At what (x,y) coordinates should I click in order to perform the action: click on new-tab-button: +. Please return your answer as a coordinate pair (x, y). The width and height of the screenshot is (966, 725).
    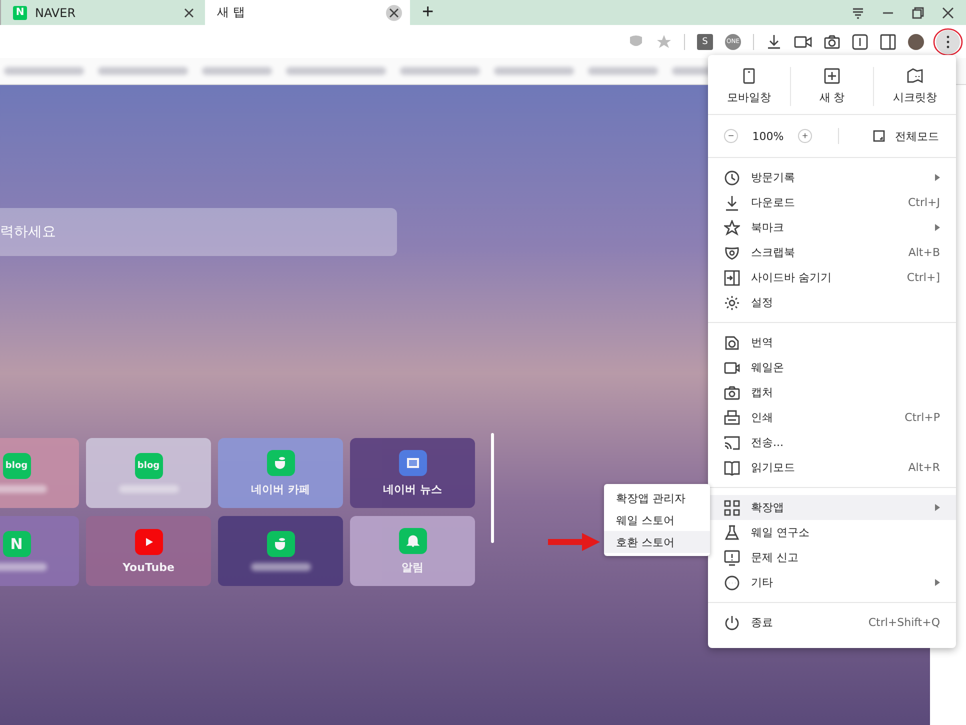
    Looking at the image, I should click on (428, 12).